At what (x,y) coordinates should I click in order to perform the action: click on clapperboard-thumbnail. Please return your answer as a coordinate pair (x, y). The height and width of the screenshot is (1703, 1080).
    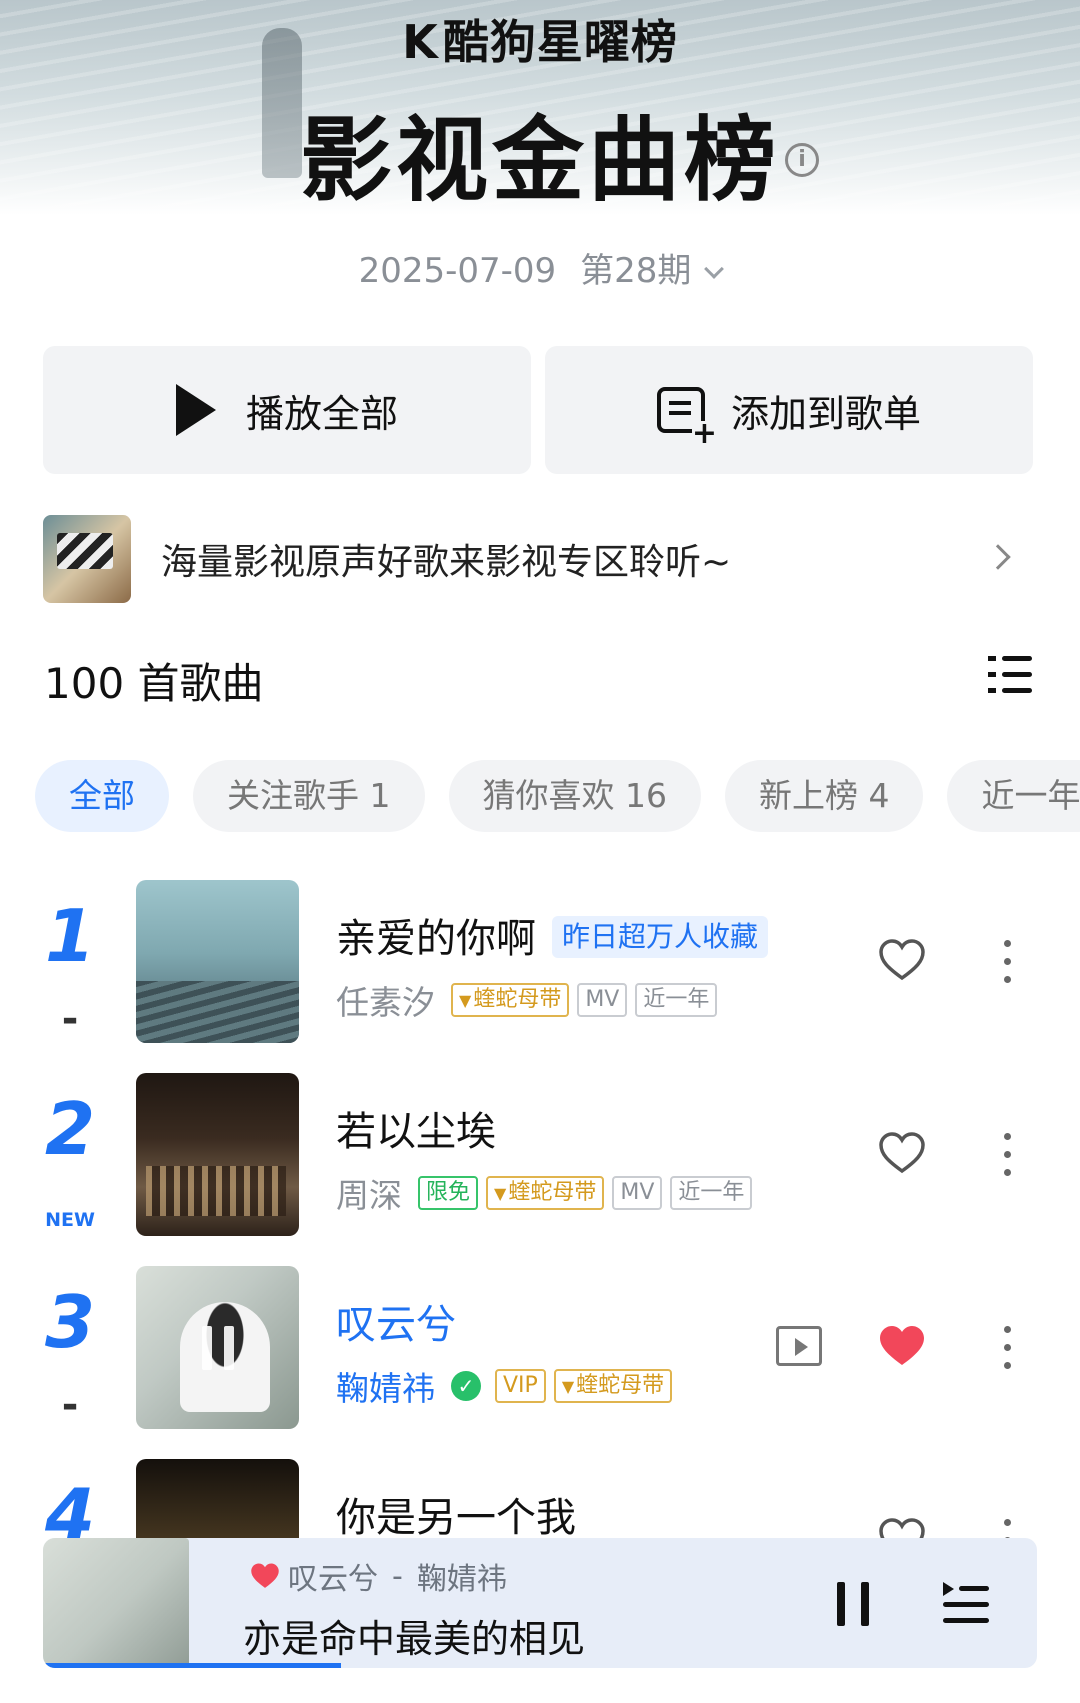
    Looking at the image, I should click on (87, 559).